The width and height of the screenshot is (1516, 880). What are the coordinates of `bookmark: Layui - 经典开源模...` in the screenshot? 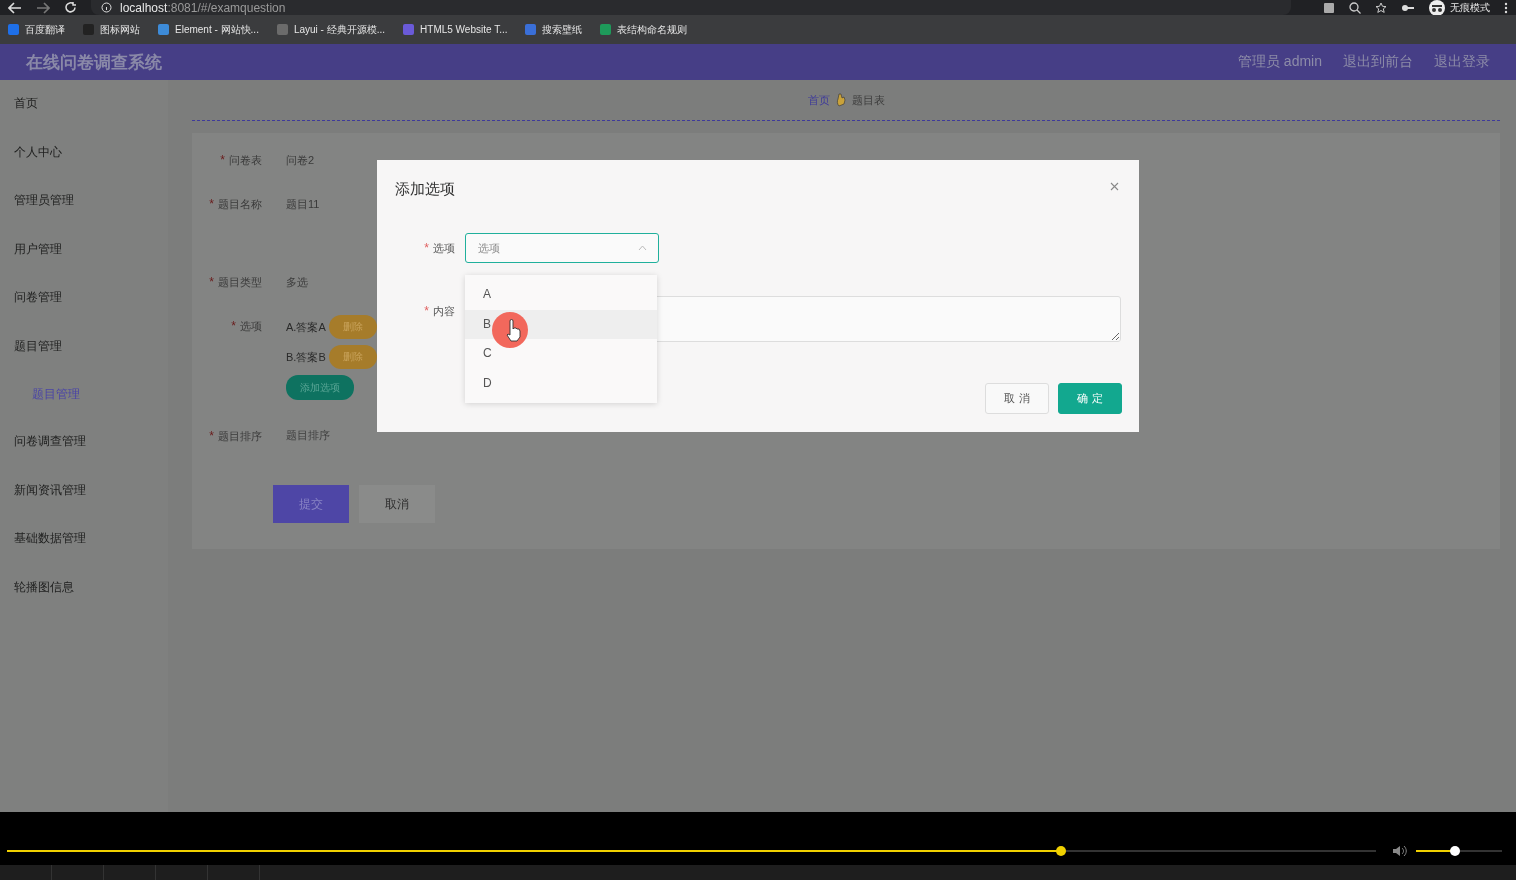 It's located at (331, 29).